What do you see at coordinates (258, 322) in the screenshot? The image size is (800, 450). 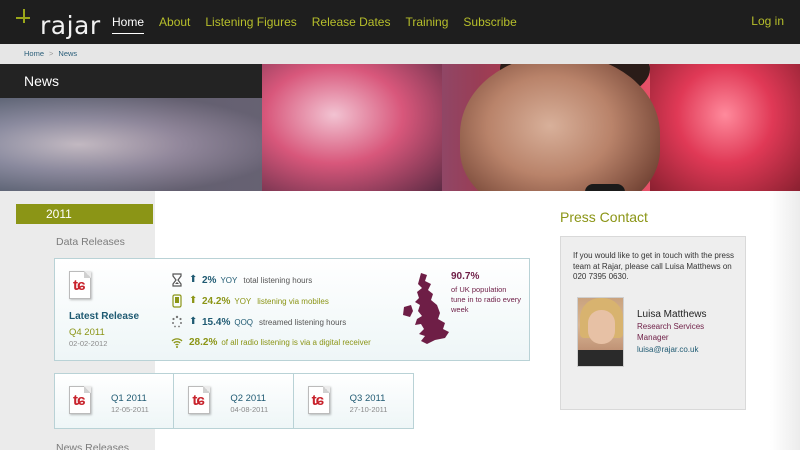 I see `stat-streamed-listening: ⬆ 15.4% QOQ streamed listening hours` at bounding box center [258, 322].